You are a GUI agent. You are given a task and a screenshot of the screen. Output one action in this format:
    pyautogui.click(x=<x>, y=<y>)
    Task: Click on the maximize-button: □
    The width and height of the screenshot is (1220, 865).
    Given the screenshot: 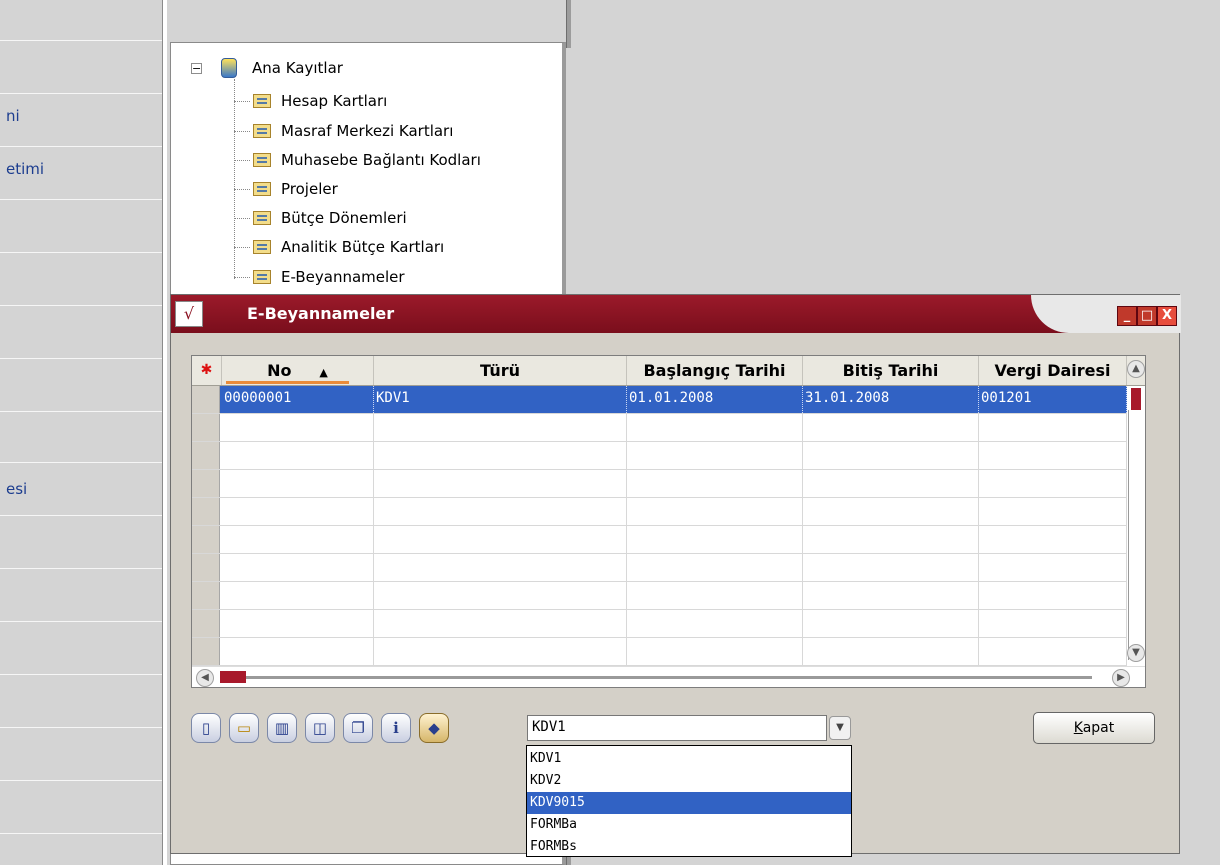 What is the action you would take?
    pyautogui.click(x=1147, y=316)
    